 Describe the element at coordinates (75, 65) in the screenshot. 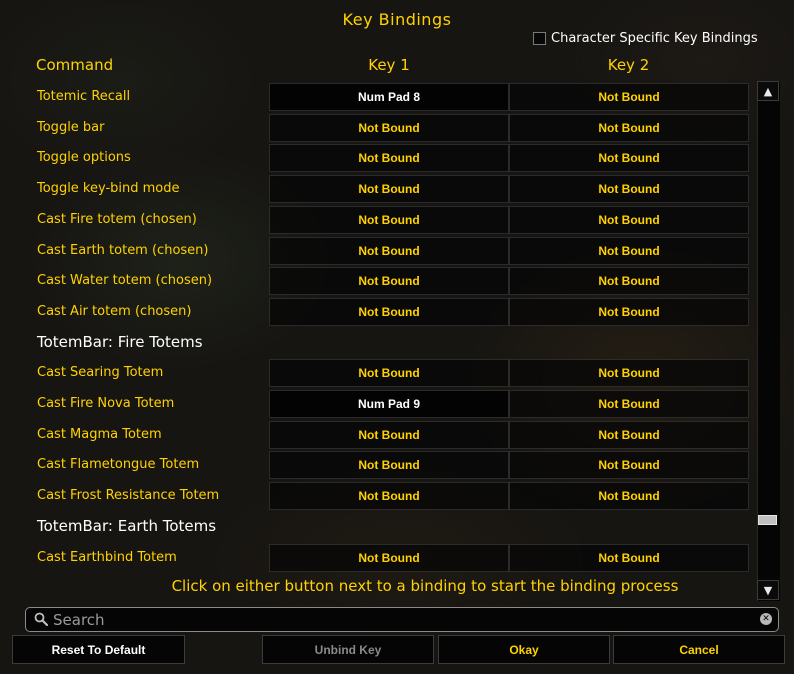

I see `column-header-command: Command` at that location.